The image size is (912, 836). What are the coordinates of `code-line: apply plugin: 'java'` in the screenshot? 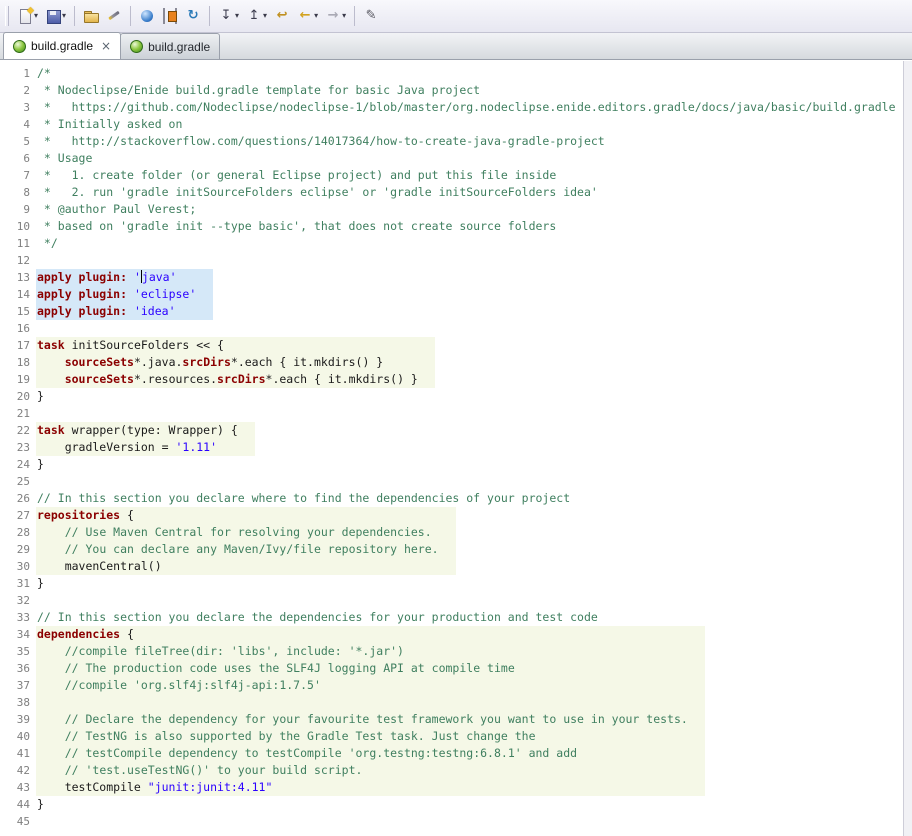 It's located at (469, 277).